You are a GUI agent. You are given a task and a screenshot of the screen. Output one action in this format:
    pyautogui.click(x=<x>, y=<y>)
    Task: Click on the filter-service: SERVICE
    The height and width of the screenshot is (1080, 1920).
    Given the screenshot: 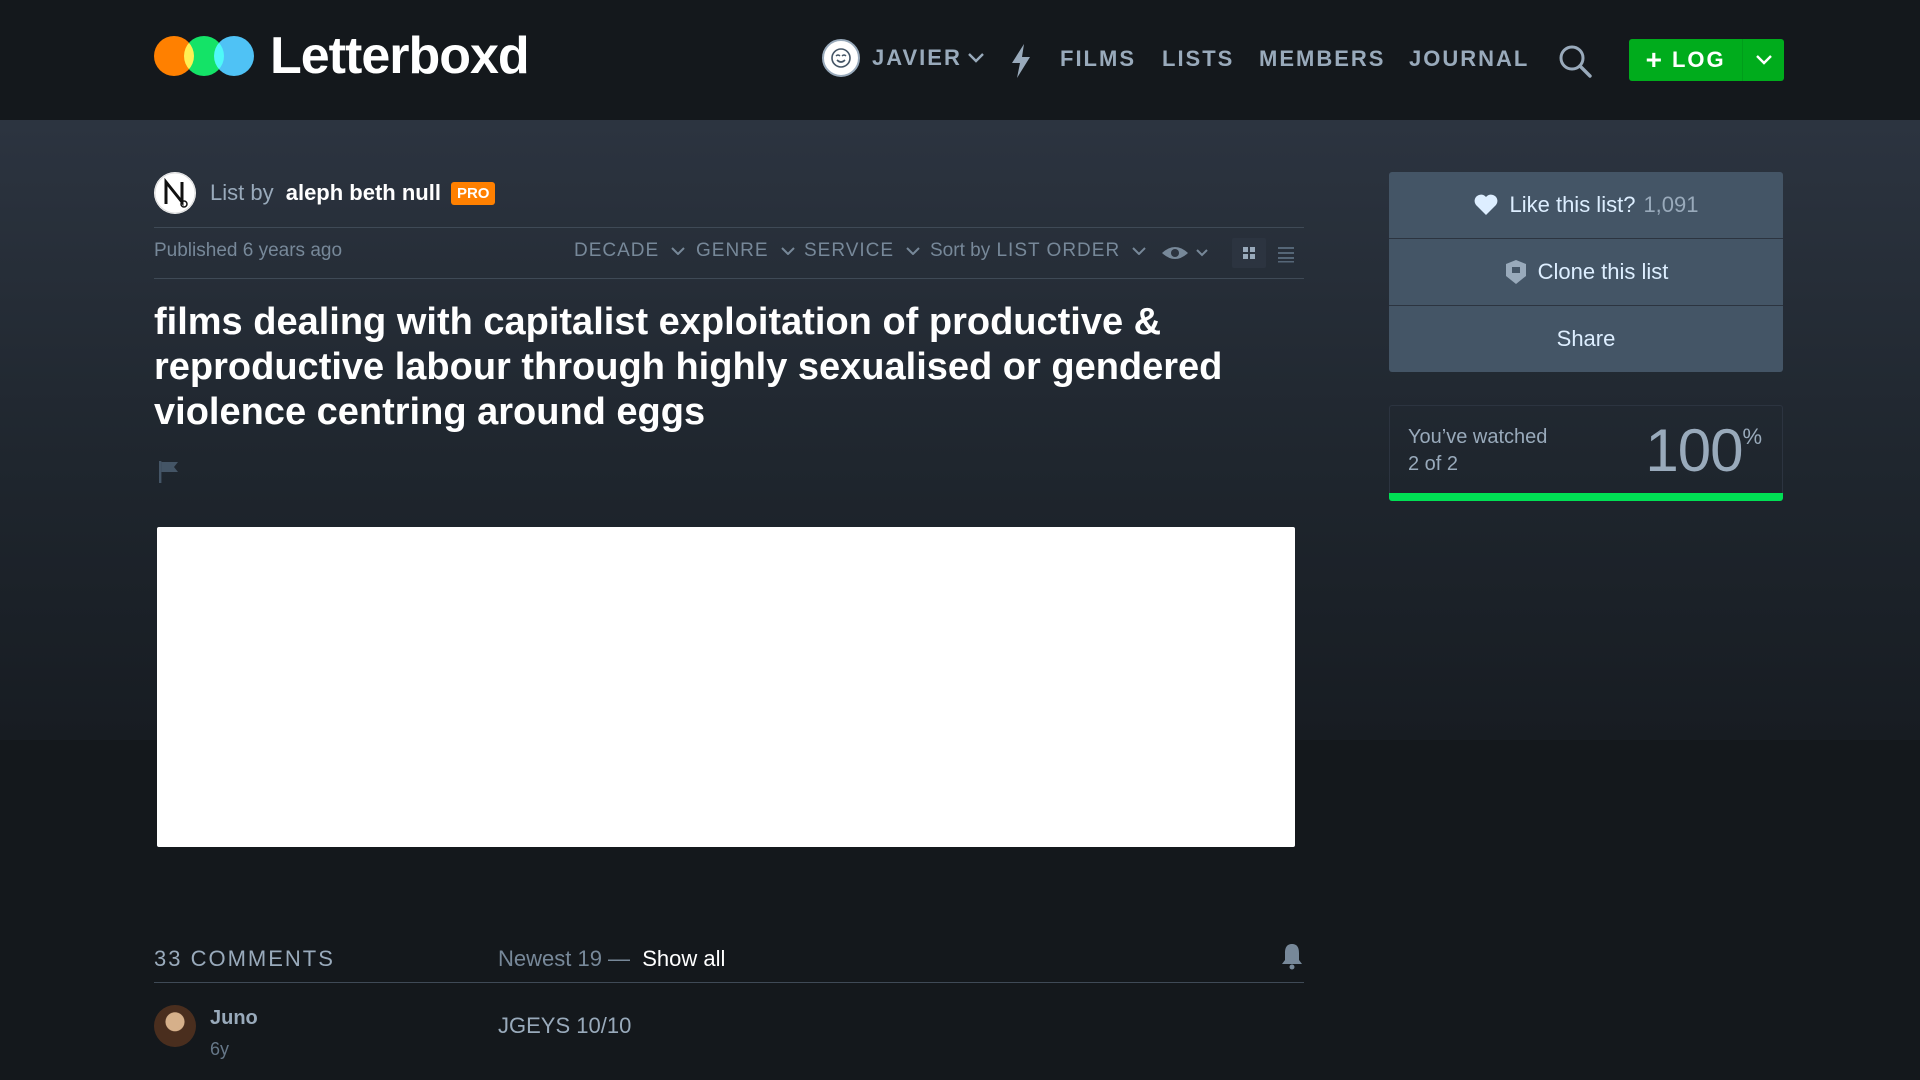 What is the action you would take?
    pyautogui.click(x=862, y=251)
    